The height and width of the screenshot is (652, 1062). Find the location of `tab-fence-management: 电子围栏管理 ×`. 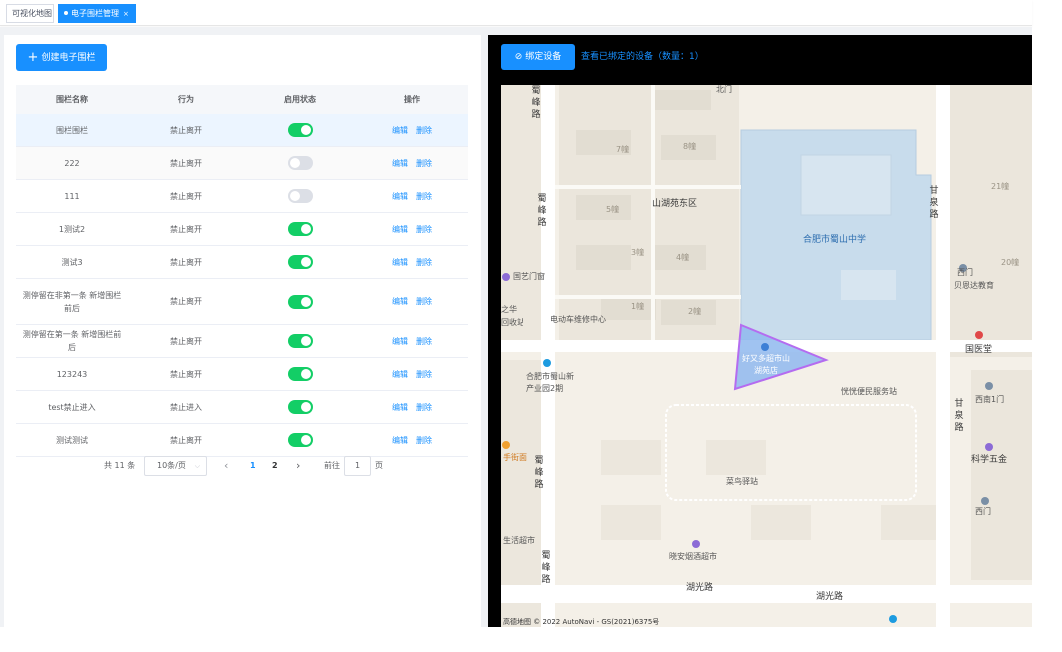

tab-fence-management: 电子围栏管理 × is located at coordinates (97, 13).